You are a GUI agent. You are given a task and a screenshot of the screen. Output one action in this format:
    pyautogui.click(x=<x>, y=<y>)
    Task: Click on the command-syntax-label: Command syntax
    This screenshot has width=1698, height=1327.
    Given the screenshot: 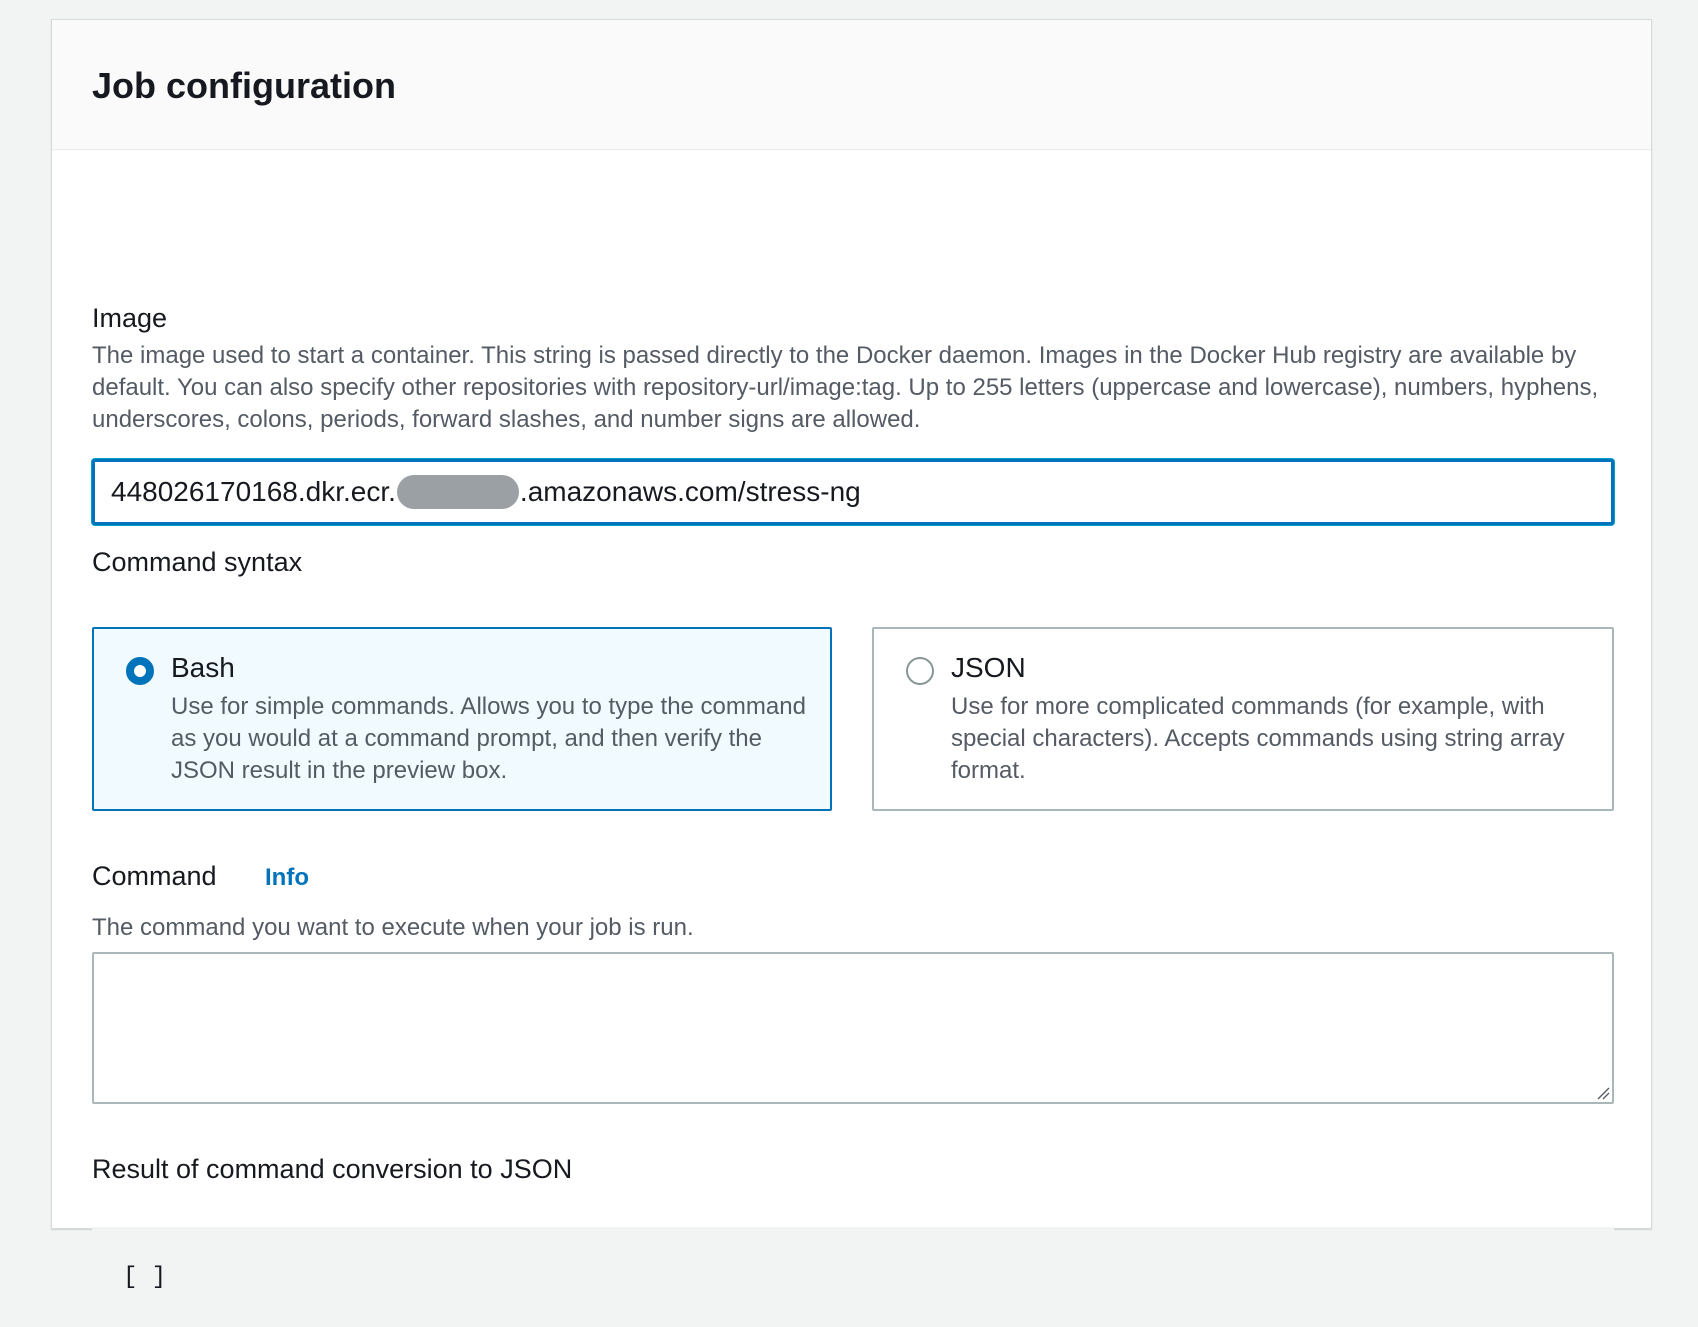 What is the action you would take?
    pyautogui.click(x=197, y=562)
    